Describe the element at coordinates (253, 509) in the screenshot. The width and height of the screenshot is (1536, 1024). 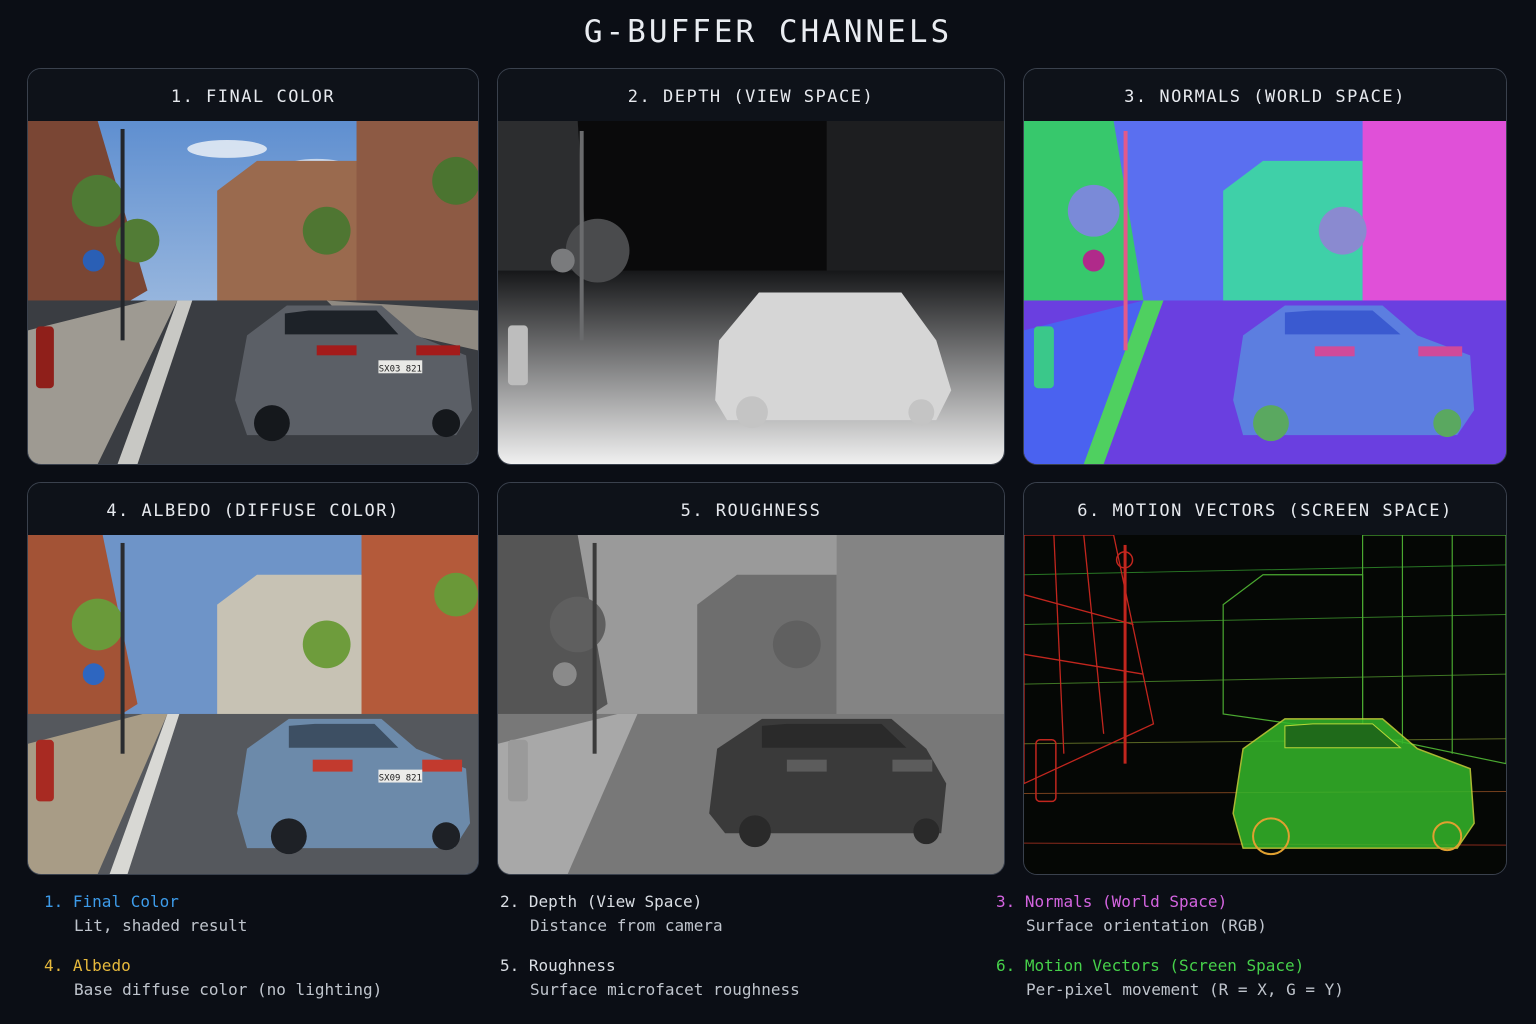
I see `panel-header-albedo: 4. ALBEDO (DIFFUSE COLOR)` at that location.